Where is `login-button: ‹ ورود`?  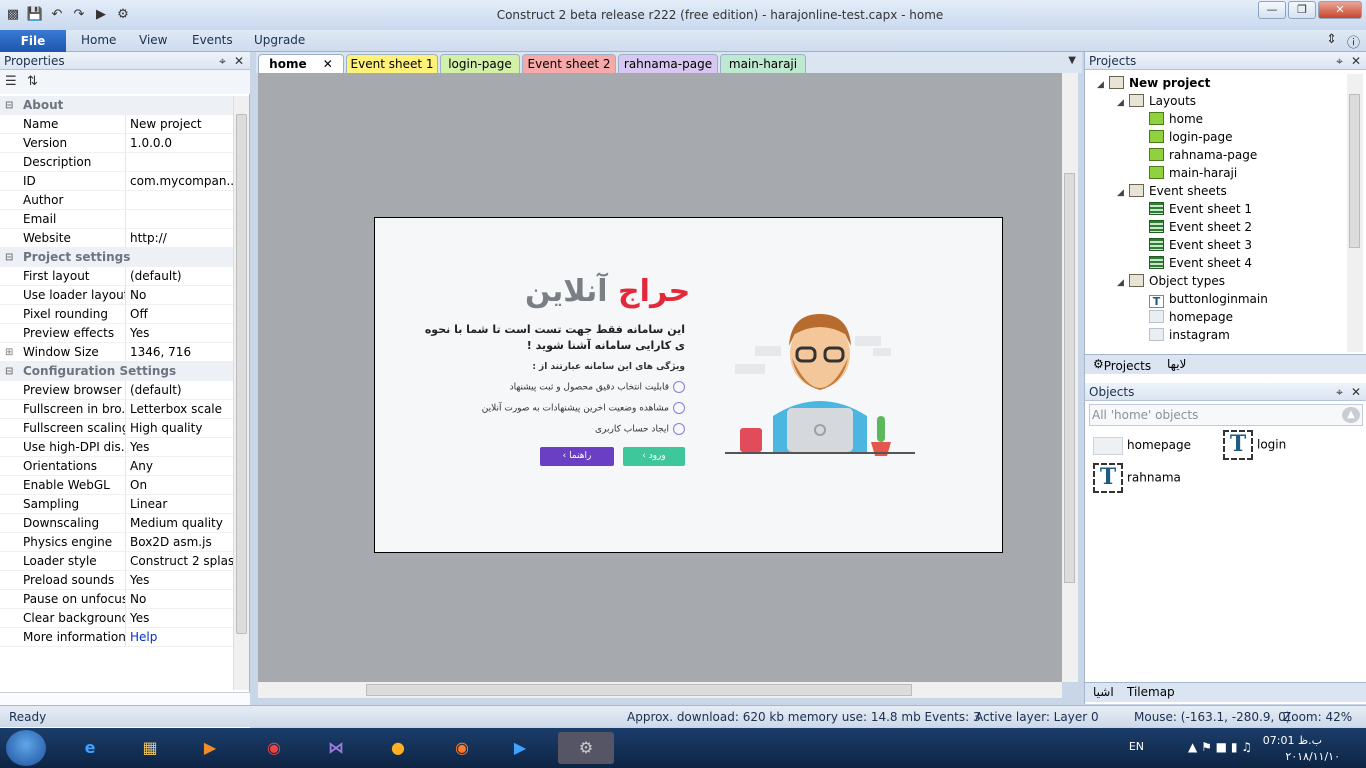
login-button: ‹ ورود is located at coordinates (654, 456).